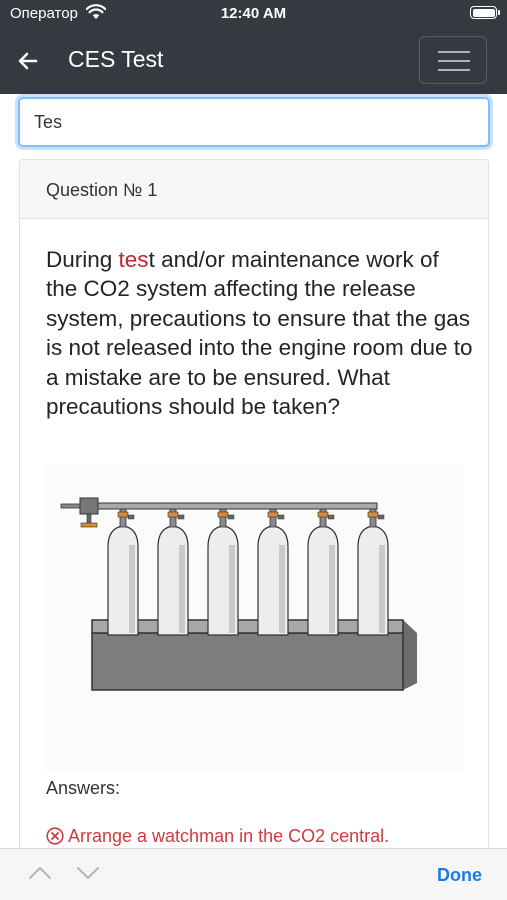 Image resolution: width=507 pixels, height=900 pixels. I want to click on arrow-left-icon, so click(28, 61).